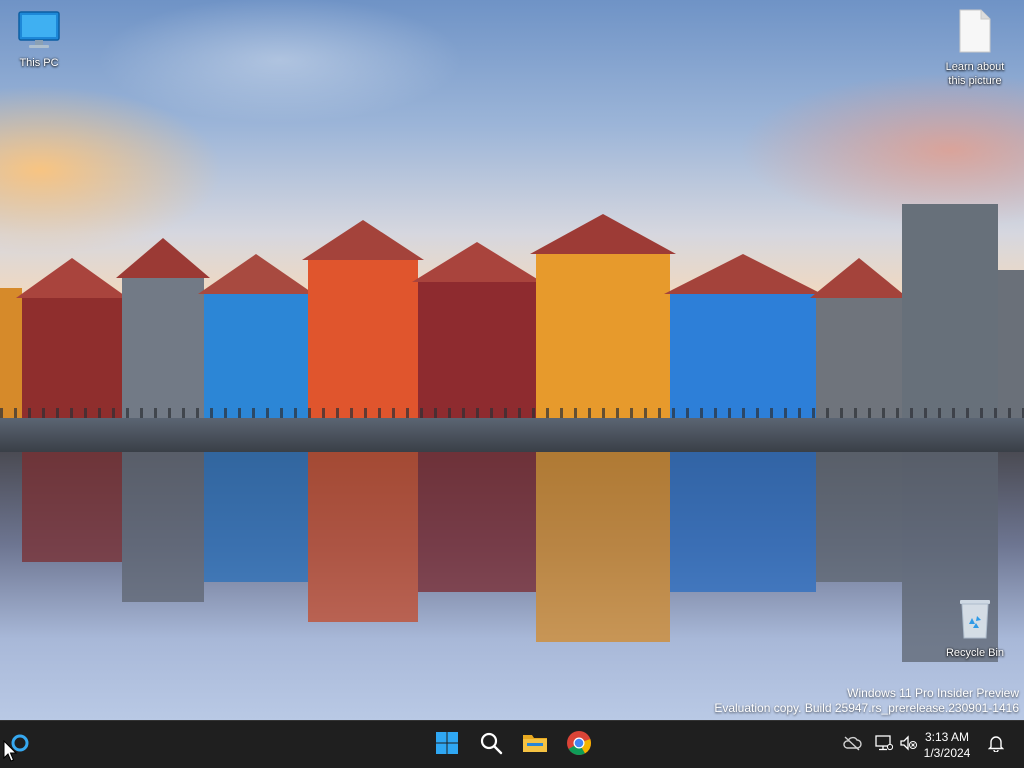 The image size is (1024, 768). What do you see at coordinates (975, 33) in the screenshot?
I see `document-icon` at bounding box center [975, 33].